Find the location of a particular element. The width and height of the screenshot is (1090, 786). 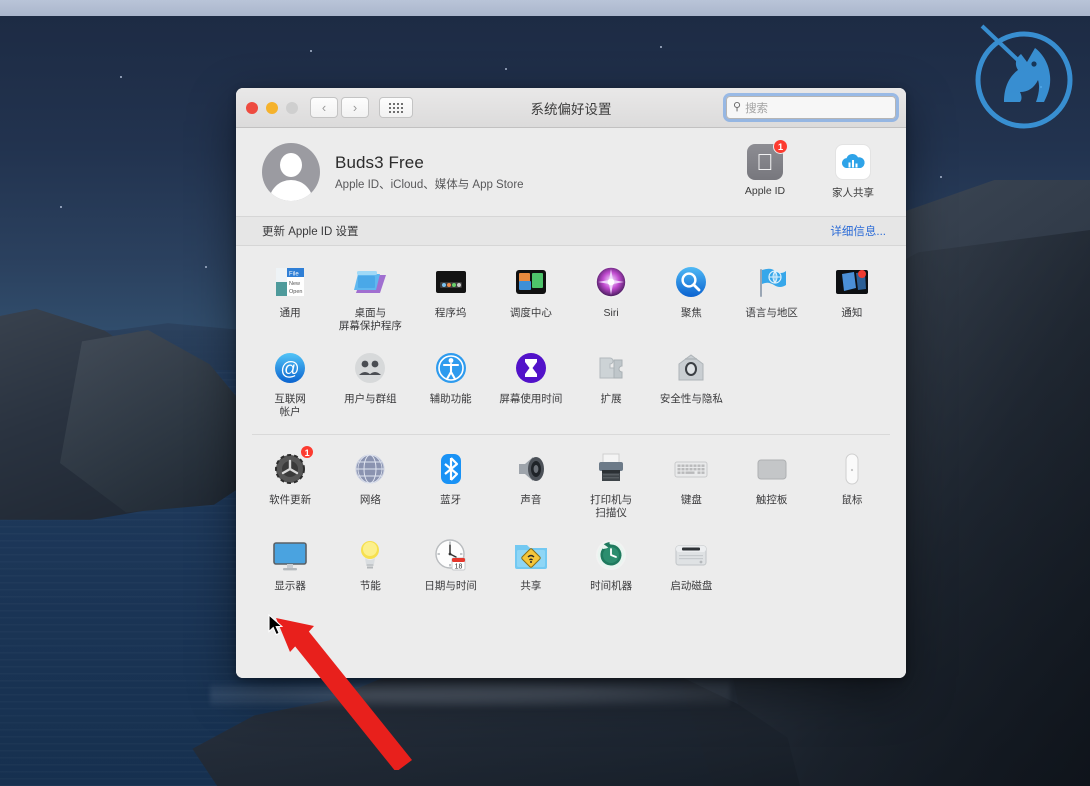

pref-screen-time: 屏幕使用时间 is located at coordinates (531, 384).